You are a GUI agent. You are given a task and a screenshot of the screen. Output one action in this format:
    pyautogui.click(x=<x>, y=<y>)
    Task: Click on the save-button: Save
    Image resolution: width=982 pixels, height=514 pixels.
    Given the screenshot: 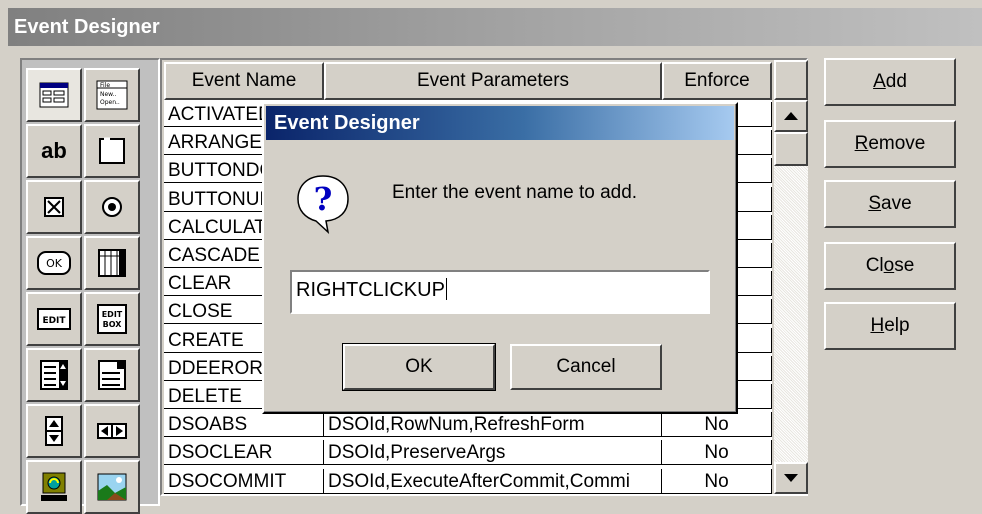 What is the action you would take?
    pyautogui.click(x=890, y=204)
    